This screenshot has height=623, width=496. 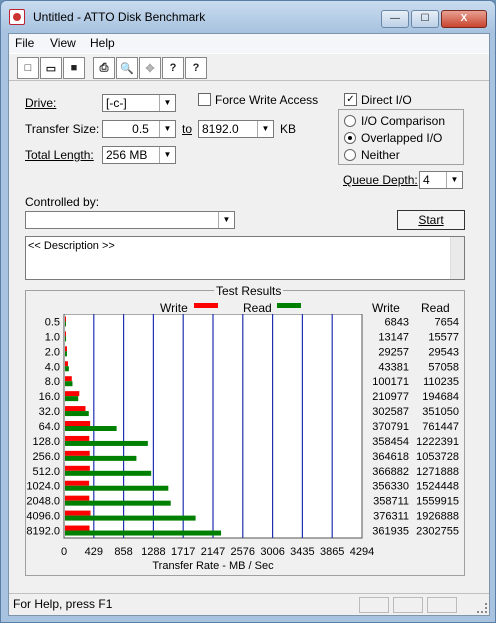 I want to click on category-label: 1024.0, so click(x=43, y=487).